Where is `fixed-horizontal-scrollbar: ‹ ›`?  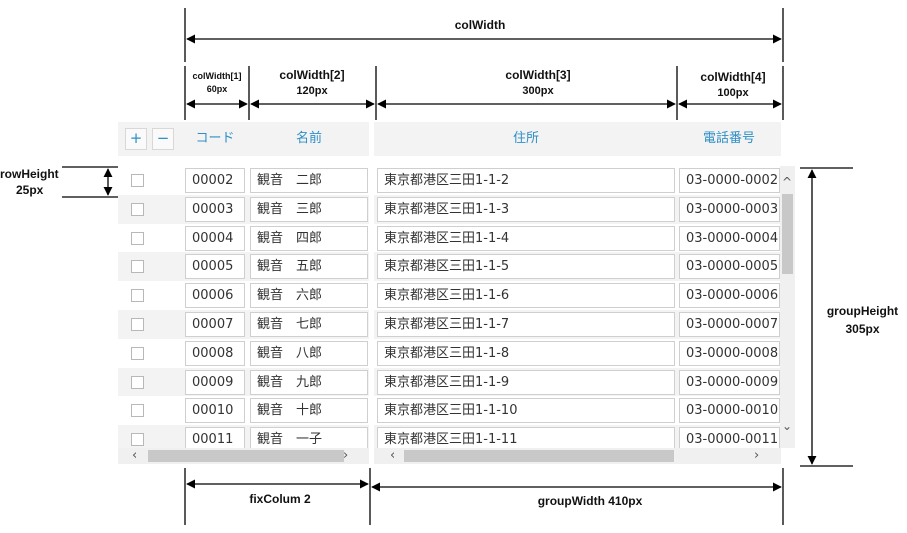 fixed-horizontal-scrollbar: ‹ › is located at coordinates (243, 456).